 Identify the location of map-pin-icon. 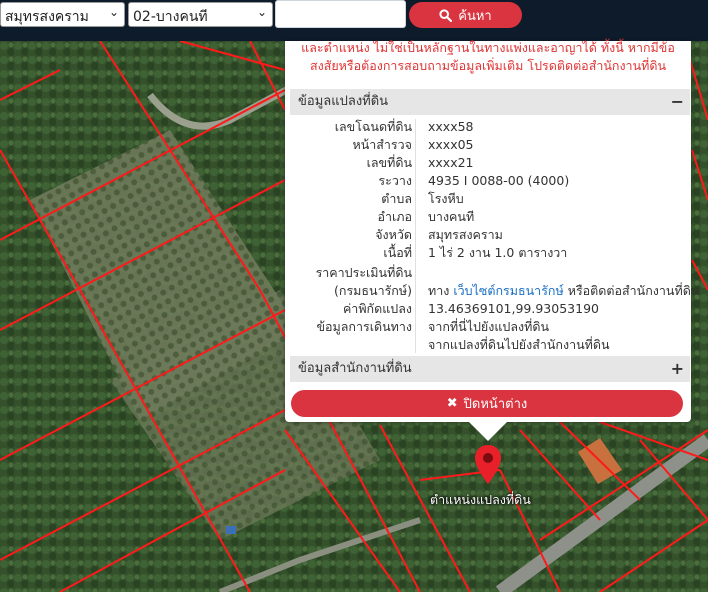
(488, 465).